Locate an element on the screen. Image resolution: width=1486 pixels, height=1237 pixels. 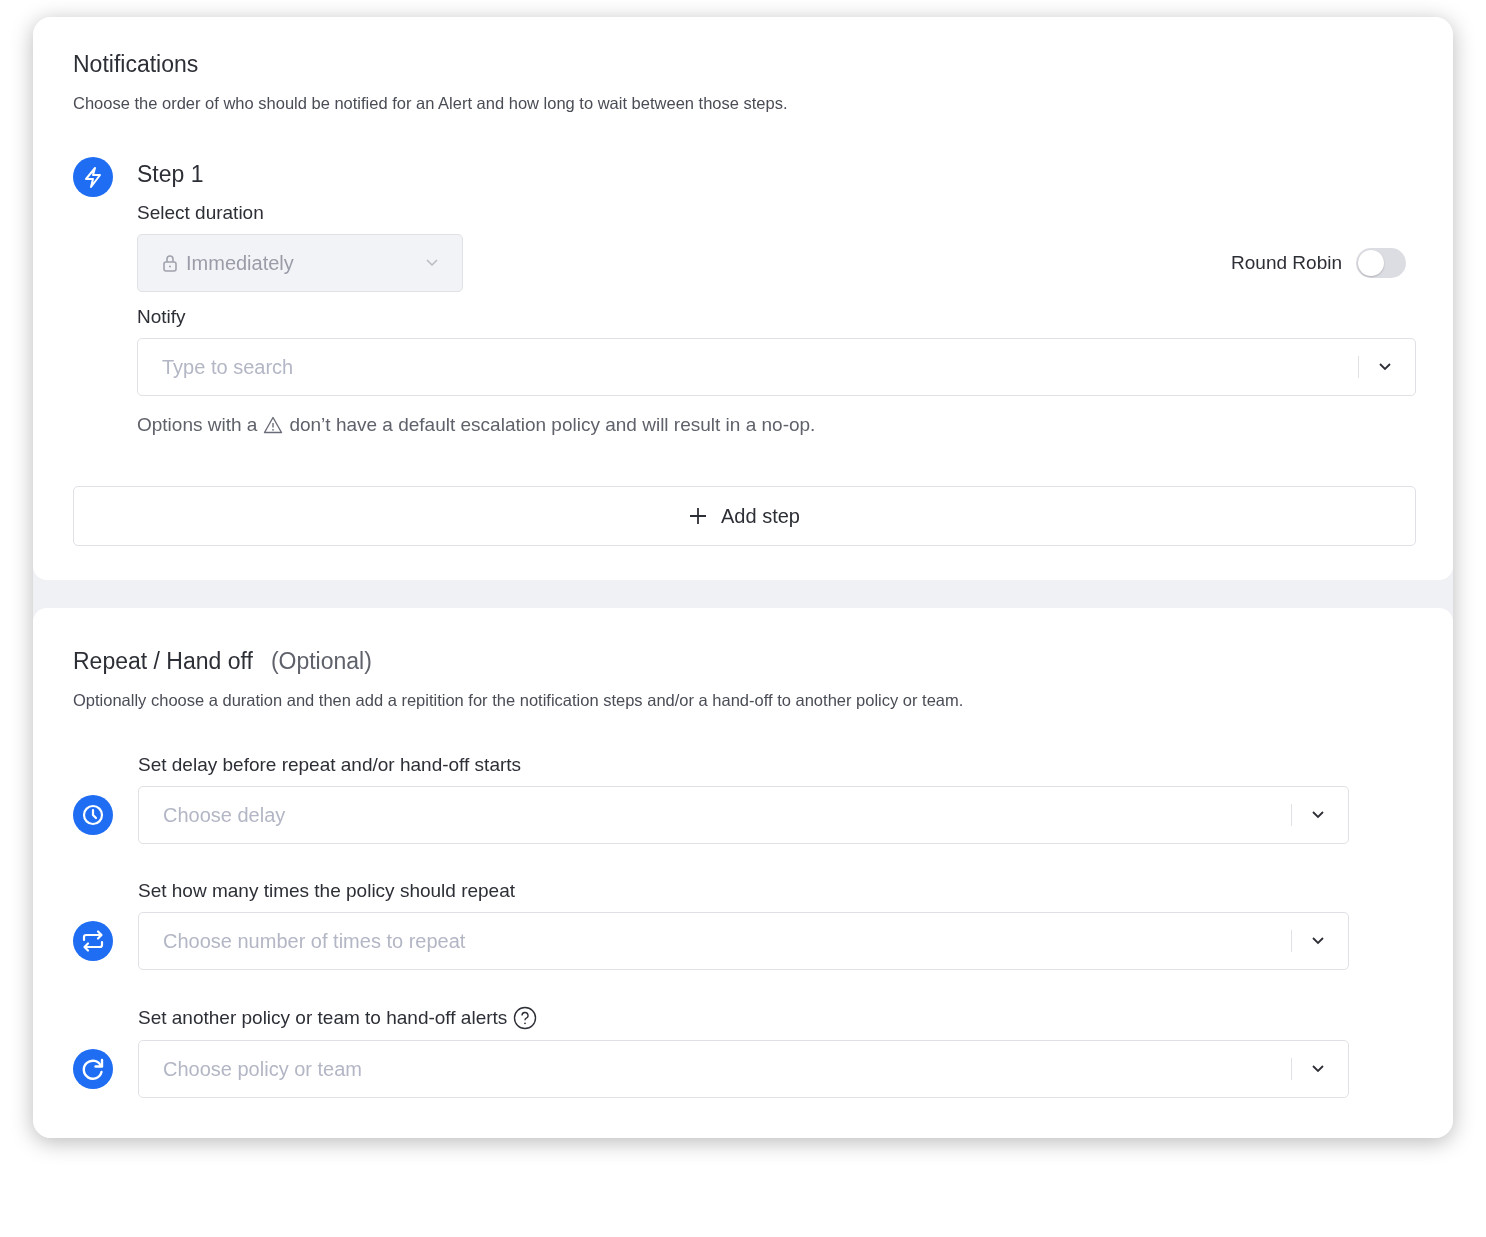
field-label: Set another policy or team to hand-off alerts is located at coordinates (323, 1018).